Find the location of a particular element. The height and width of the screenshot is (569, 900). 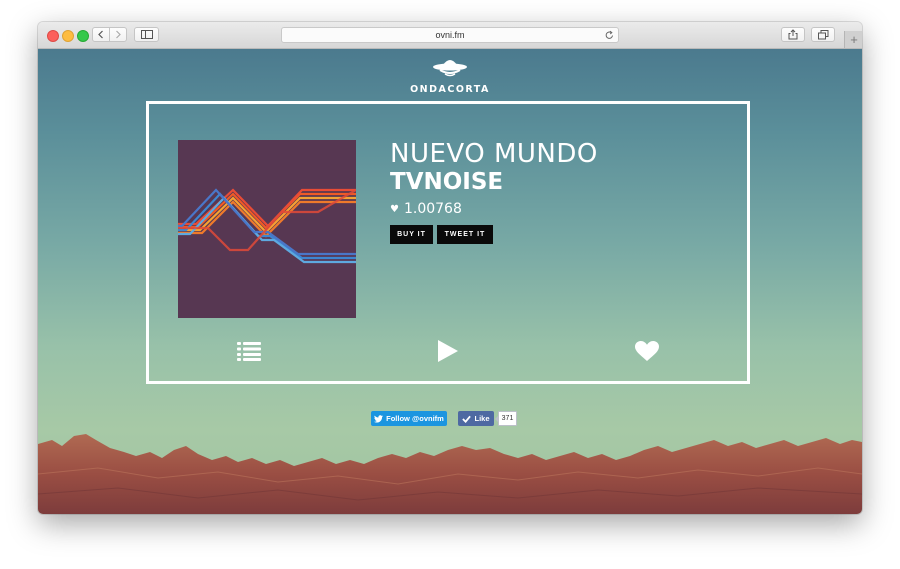

url-text: ovni.fm is located at coordinates (450, 35).